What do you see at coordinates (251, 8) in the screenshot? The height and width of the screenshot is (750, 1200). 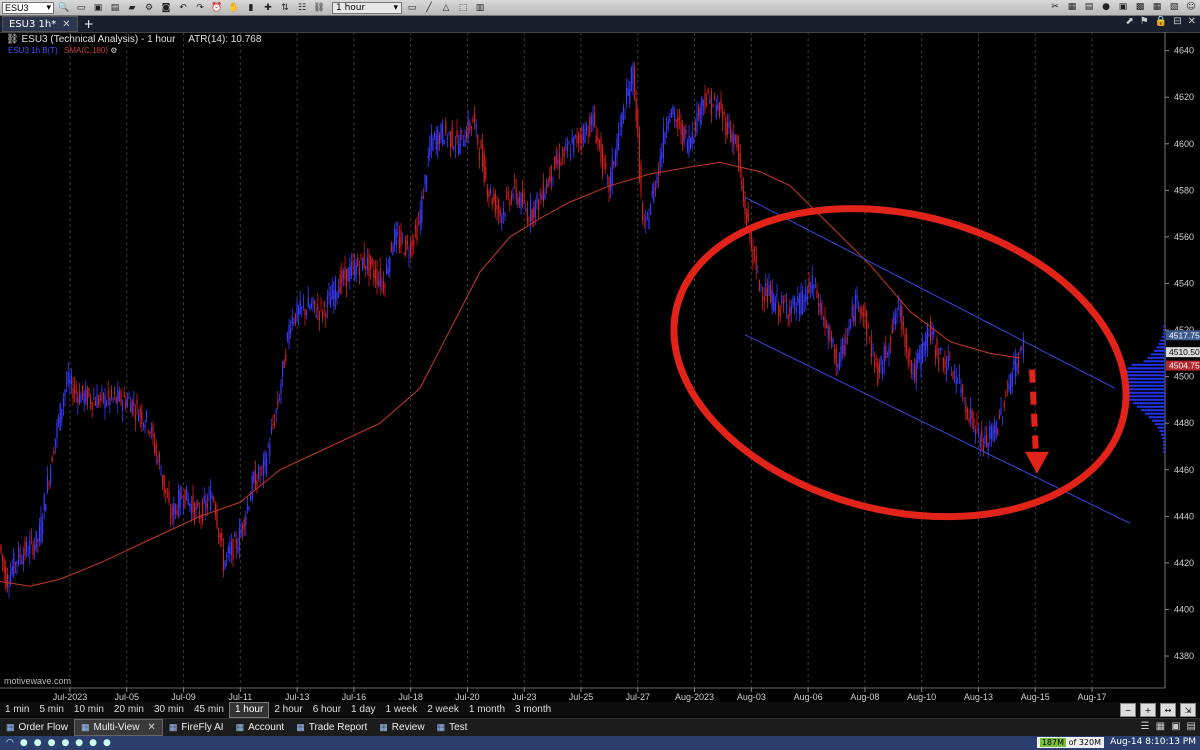 I see `candle-icon: ▮` at bounding box center [251, 8].